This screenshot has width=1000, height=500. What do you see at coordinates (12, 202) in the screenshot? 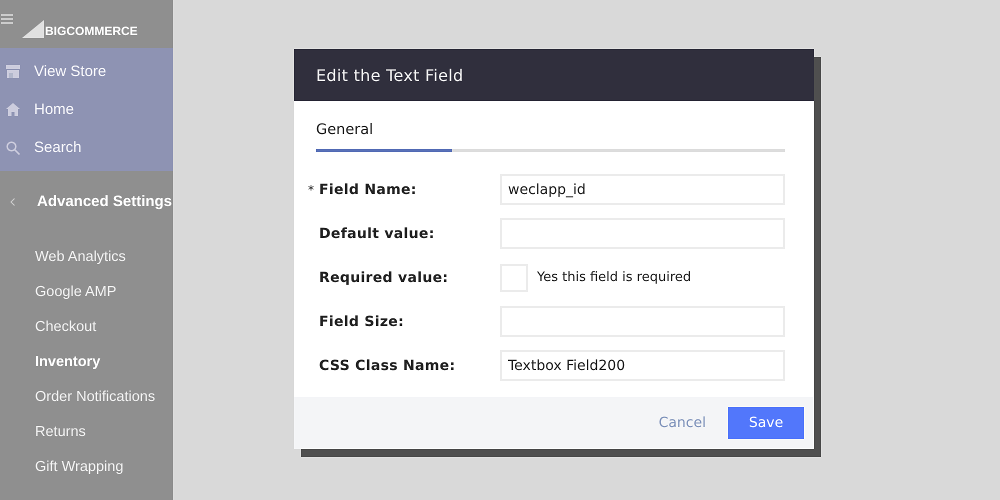
I see `back-chevron-icon` at bounding box center [12, 202].